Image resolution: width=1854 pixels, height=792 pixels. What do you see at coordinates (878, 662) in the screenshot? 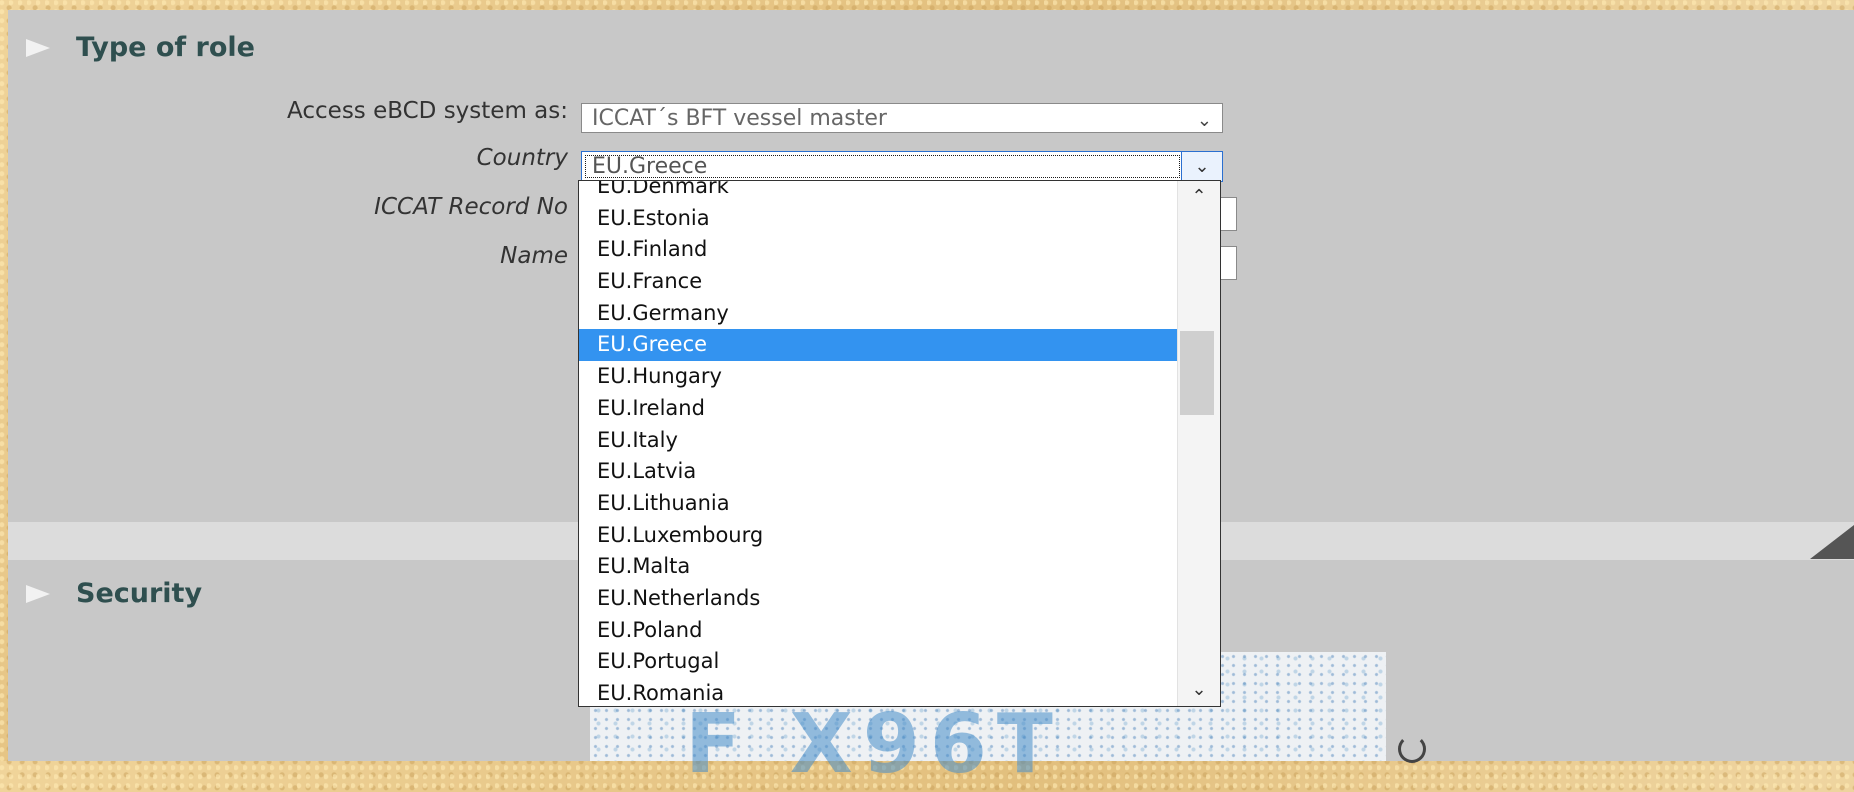
I see `dropdown-option: EU.Portugal` at bounding box center [878, 662].